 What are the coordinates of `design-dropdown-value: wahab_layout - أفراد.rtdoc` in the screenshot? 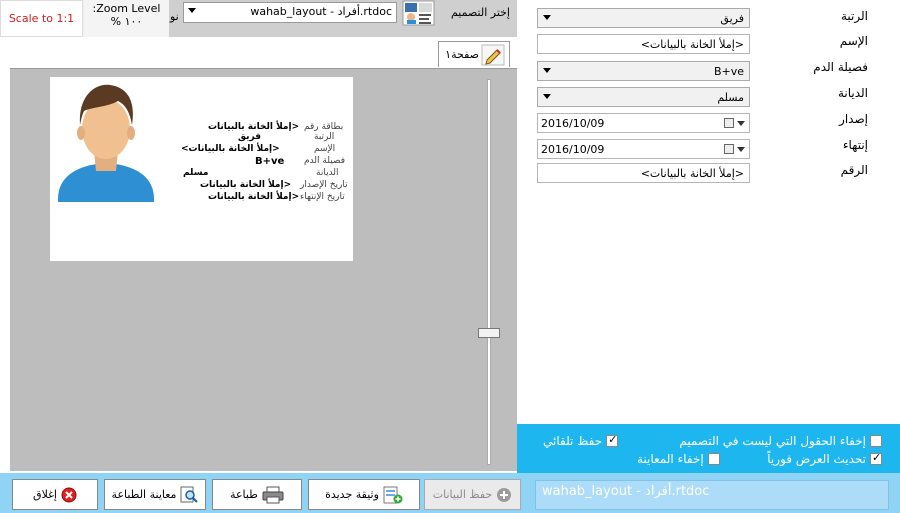 It's located at (321, 11).